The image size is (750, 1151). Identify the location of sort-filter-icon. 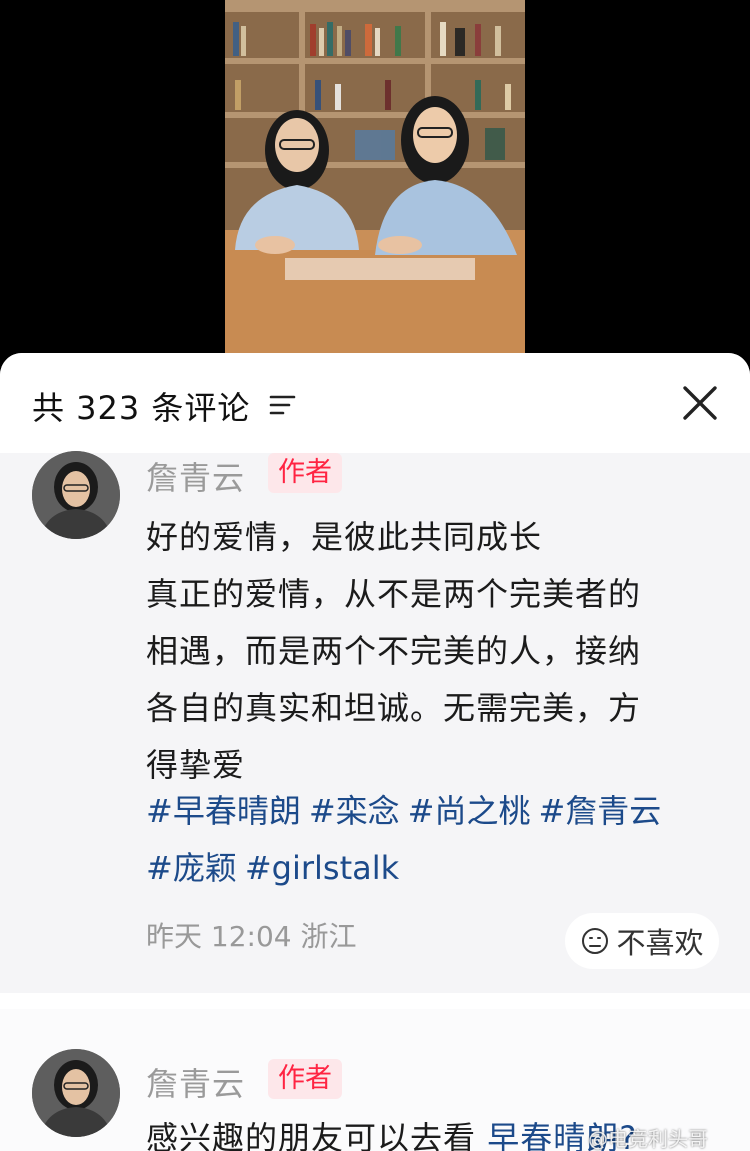
(283, 405).